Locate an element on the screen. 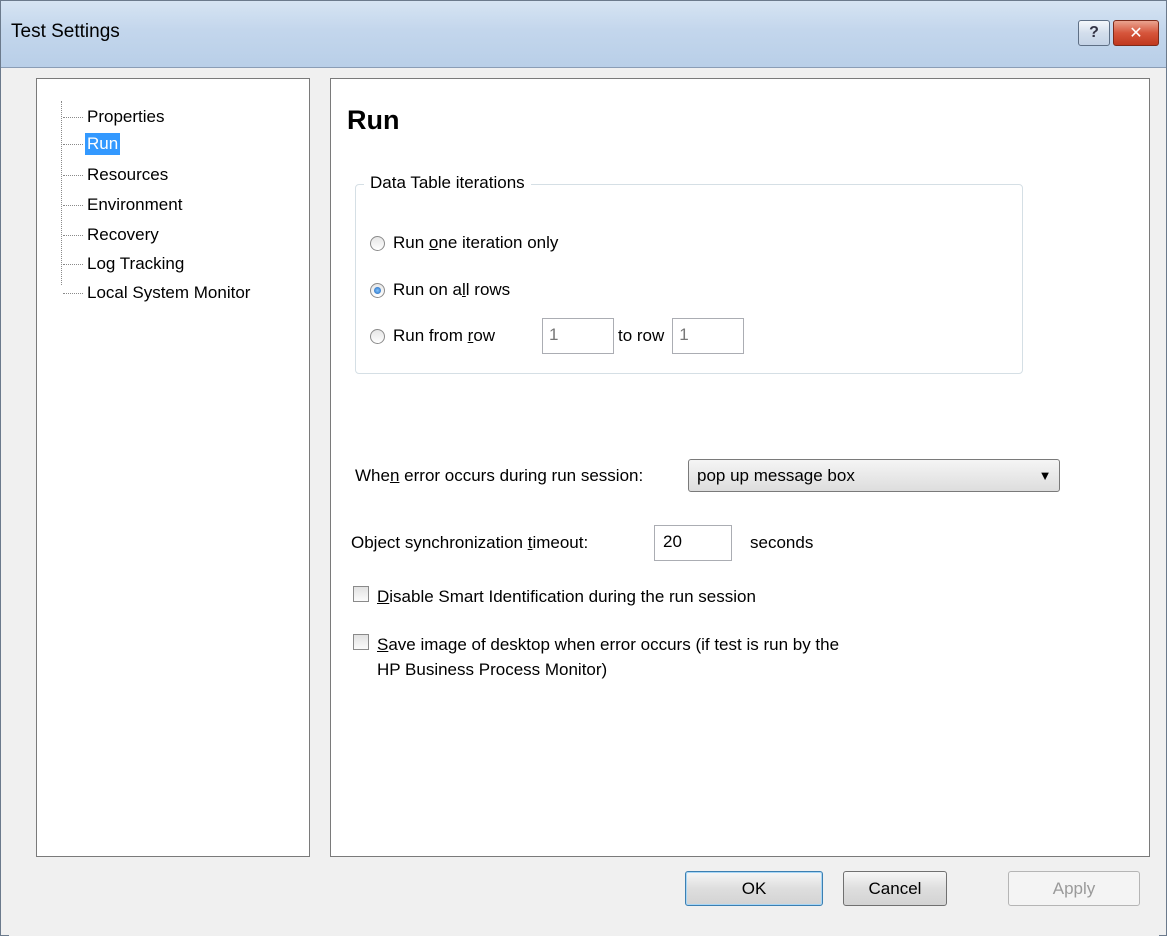 The width and height of the screenshot is (1167, 936). tree-item-recovery: Recovery is located at coordinates (112, 235).